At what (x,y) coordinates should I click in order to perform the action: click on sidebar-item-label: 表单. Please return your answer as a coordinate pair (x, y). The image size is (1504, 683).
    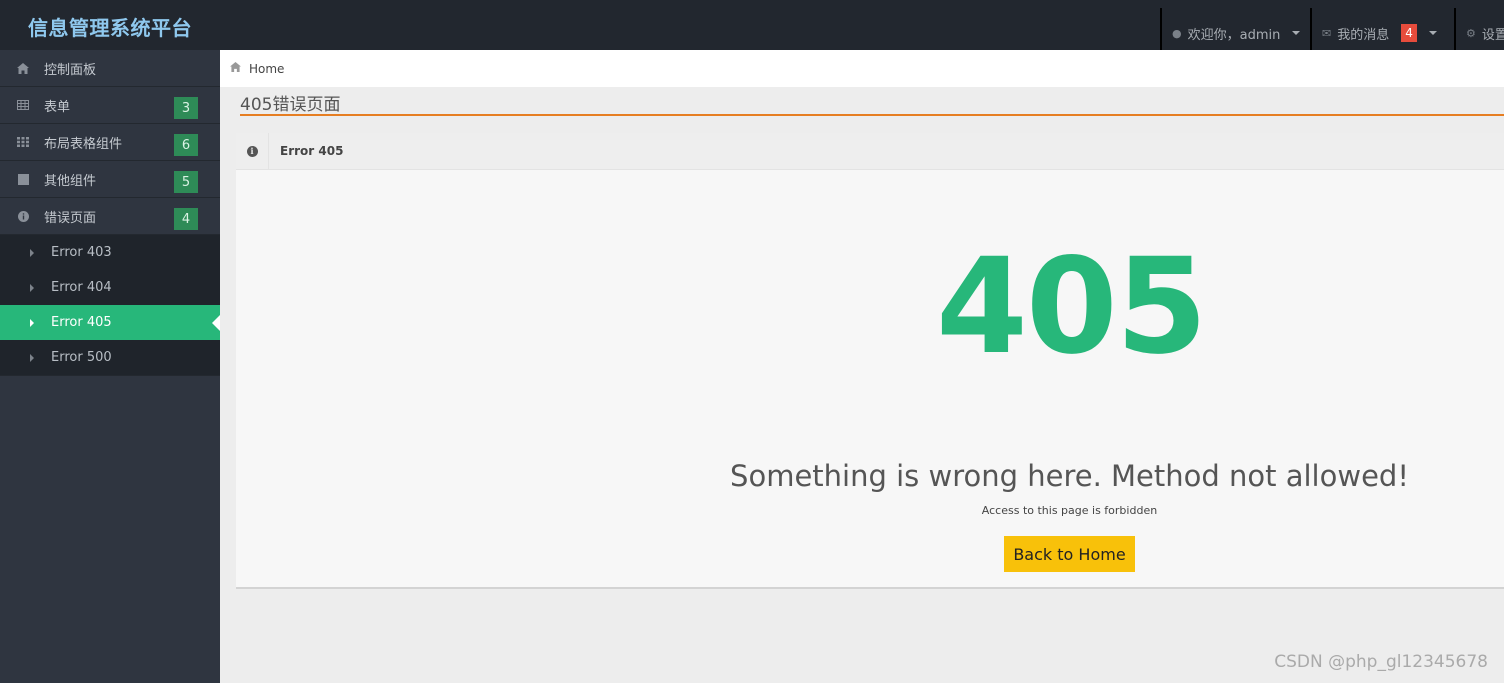
    Looking at the image, I should click on (57, 107).